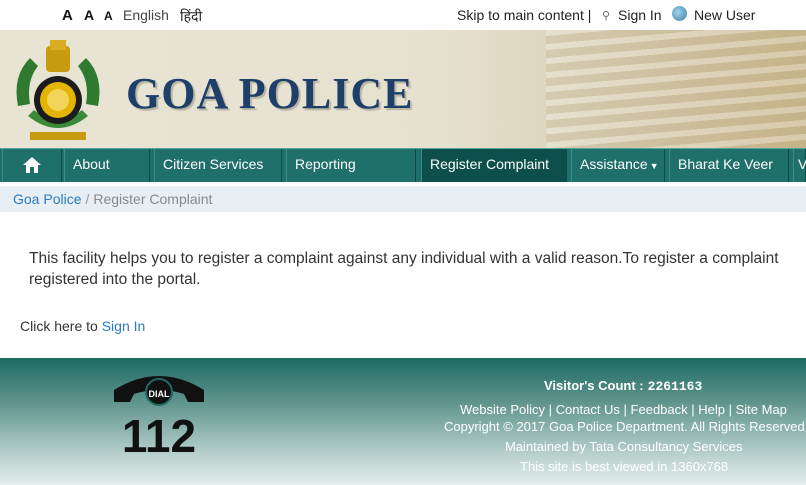  I want to click on sign-in-link: Sign In, so click(640, 15).